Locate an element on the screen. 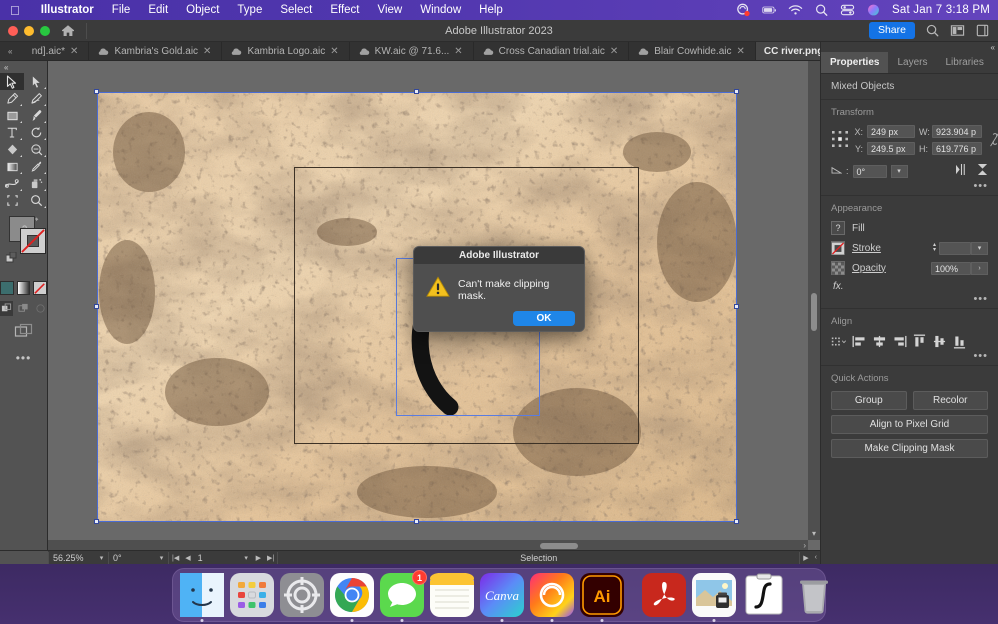 The image size is (998, 624). menu-item-effect: Effect is located at coordinates (344, 10).